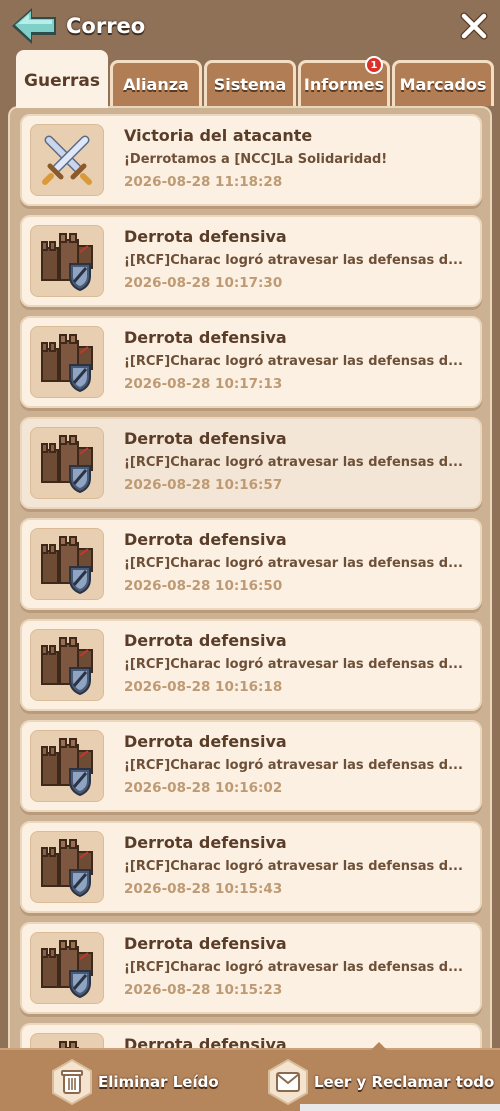 This screenshot has width=500, height=1111. I want to click on read-claim-all-label: Leer y Reclamar todo, so click(404, 1082).